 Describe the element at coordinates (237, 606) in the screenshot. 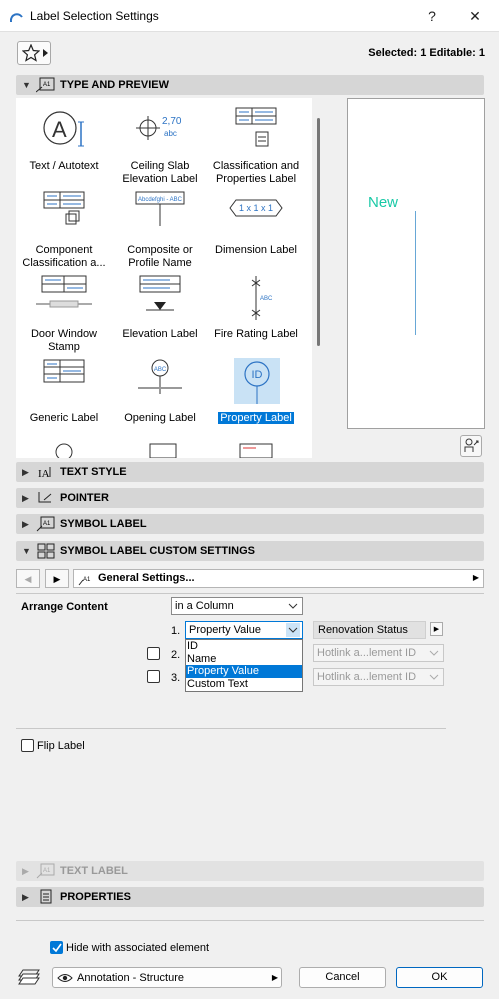

I see `arrange-content-select: in a Column` at that location.